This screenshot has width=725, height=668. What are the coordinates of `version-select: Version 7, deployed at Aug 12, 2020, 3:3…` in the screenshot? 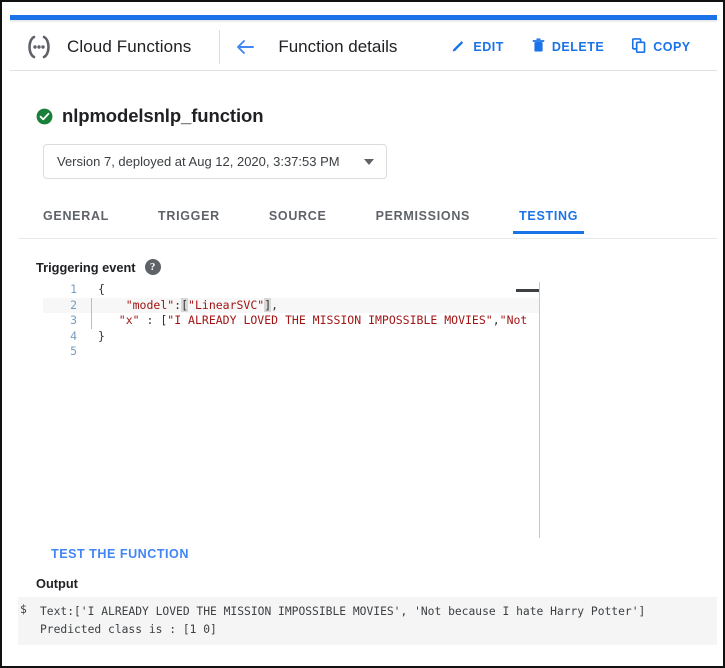 It's located at (215, 161).